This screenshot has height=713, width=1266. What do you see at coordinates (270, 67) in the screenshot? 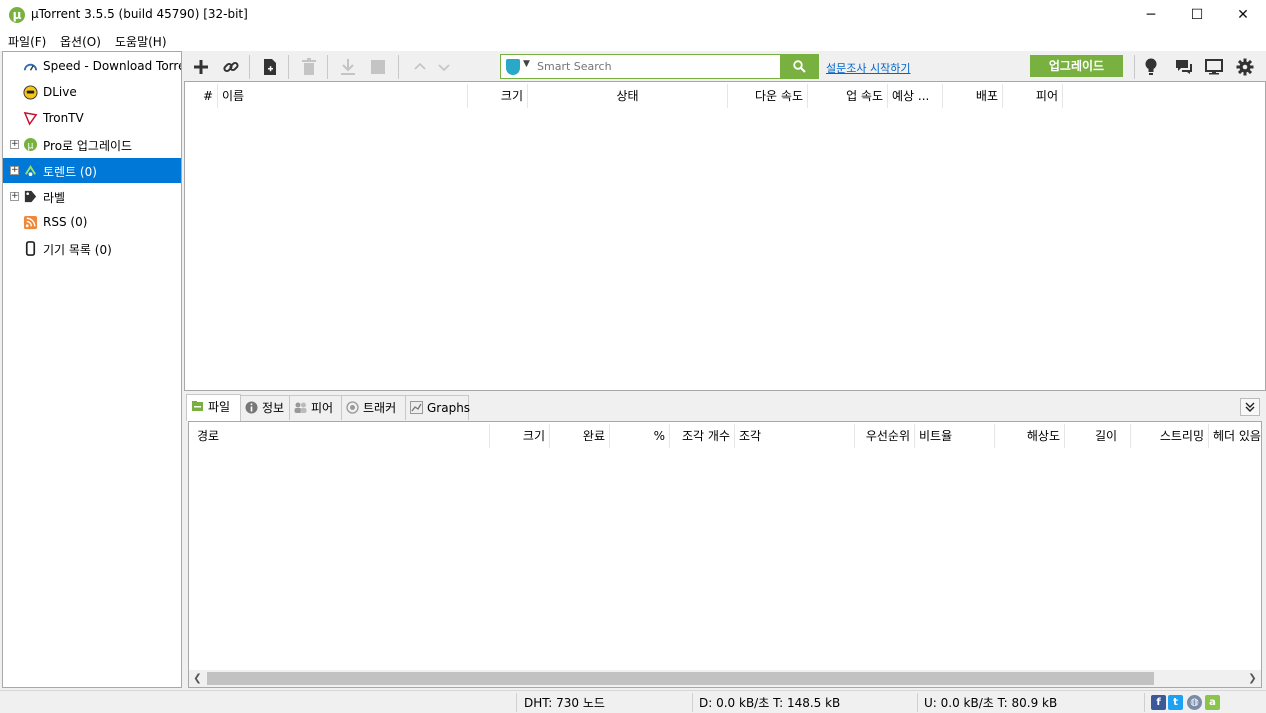
I see `create-torrent-button` at bounding box center [270, 67].